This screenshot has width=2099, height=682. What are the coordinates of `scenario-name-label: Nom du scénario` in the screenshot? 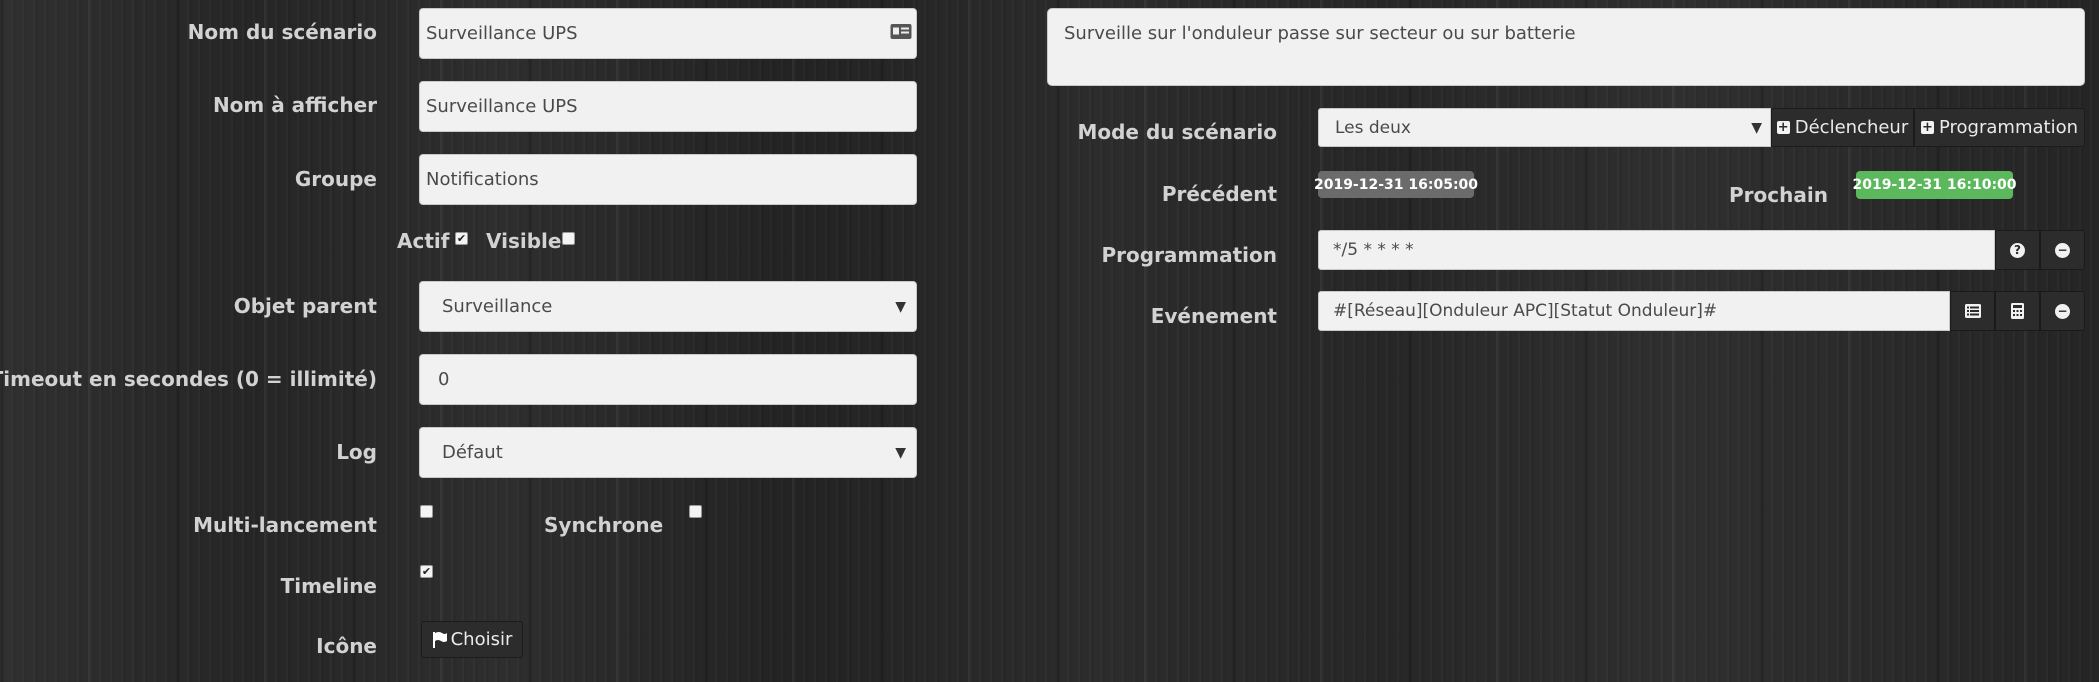 It's located at (282, 32).